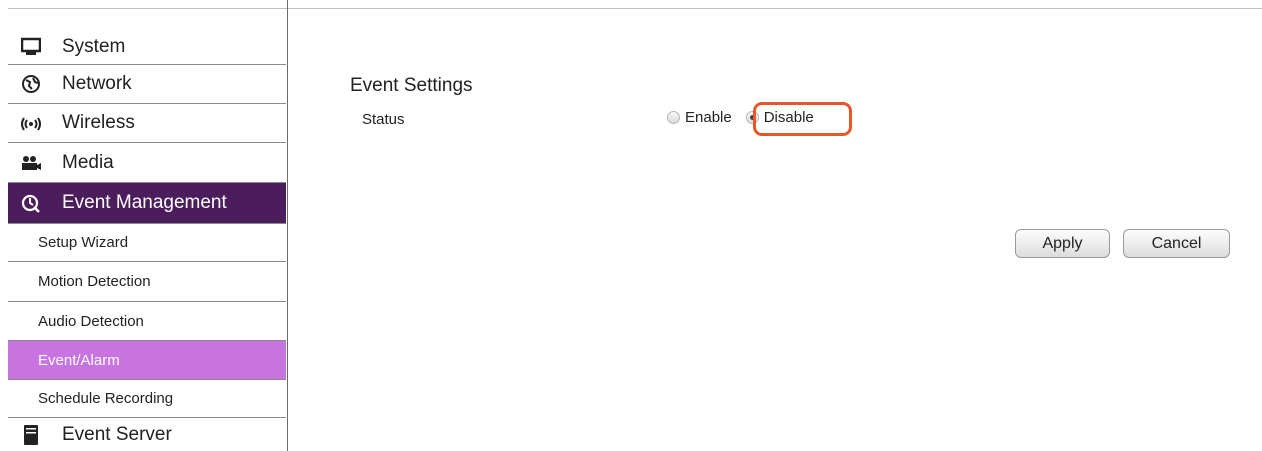 This screenshot has height=451, width=1262. I want to click on subitem-label: Audio Detection, so click(91, 321).